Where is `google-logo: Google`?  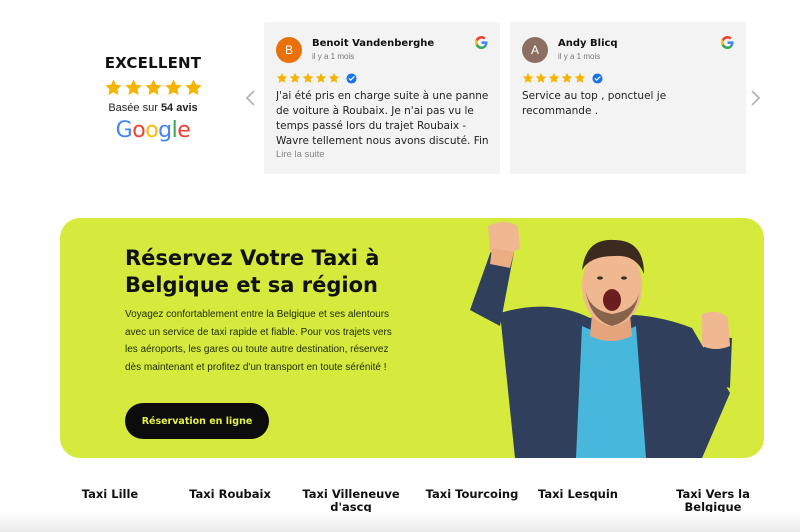 google-logo: Google is located at coordinates (153, 130).